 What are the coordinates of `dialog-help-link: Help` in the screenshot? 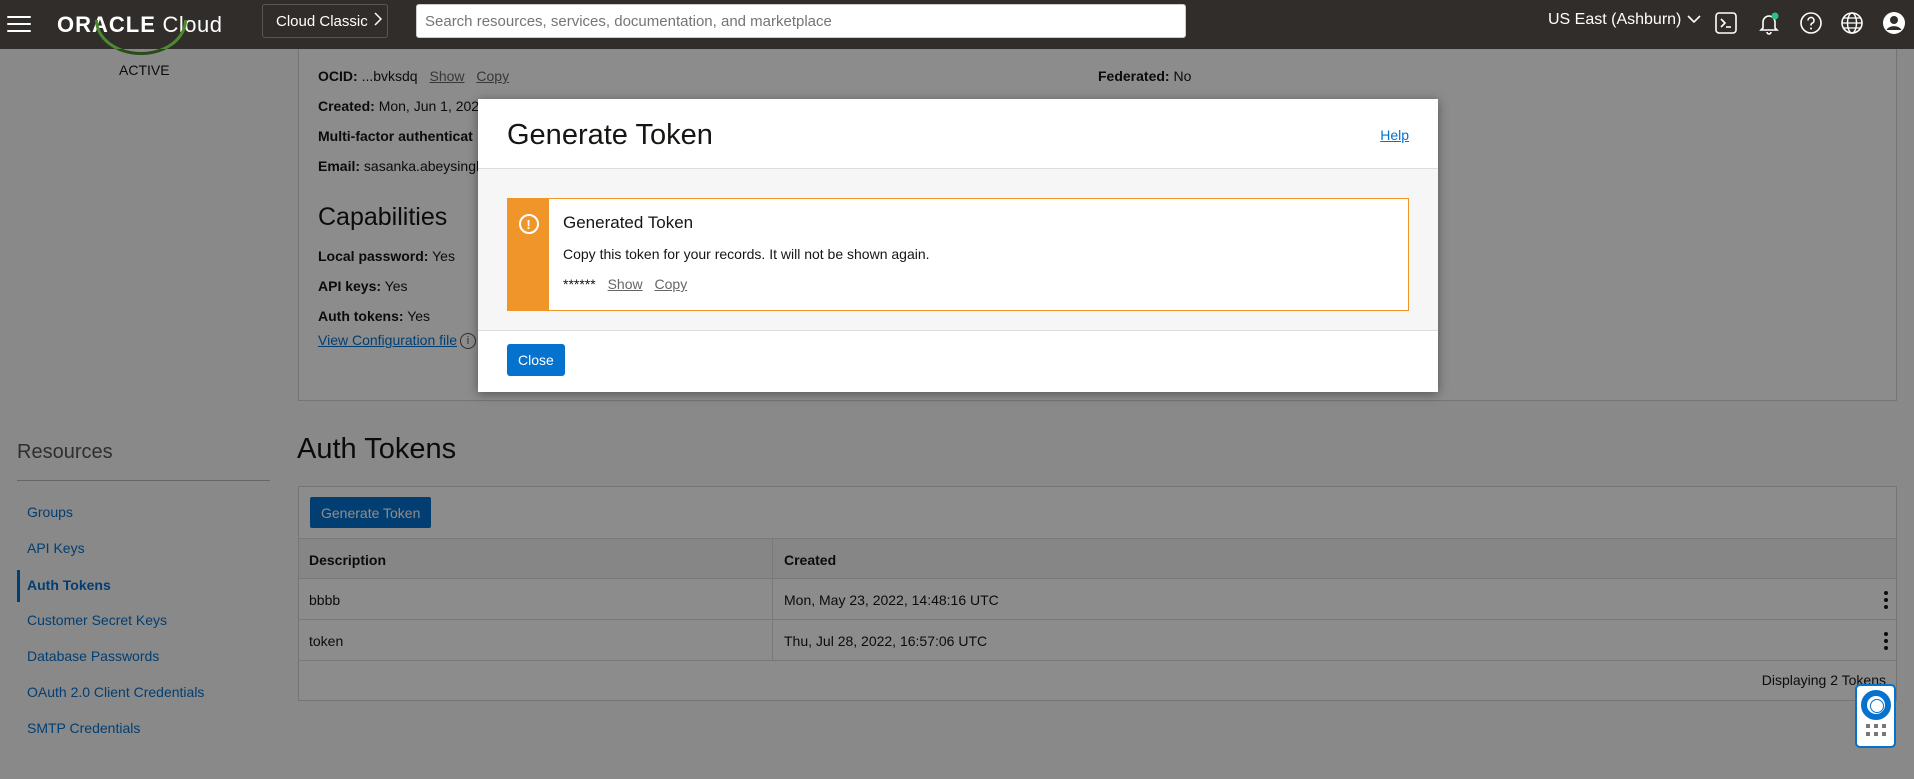 It's located at (1394, 135).